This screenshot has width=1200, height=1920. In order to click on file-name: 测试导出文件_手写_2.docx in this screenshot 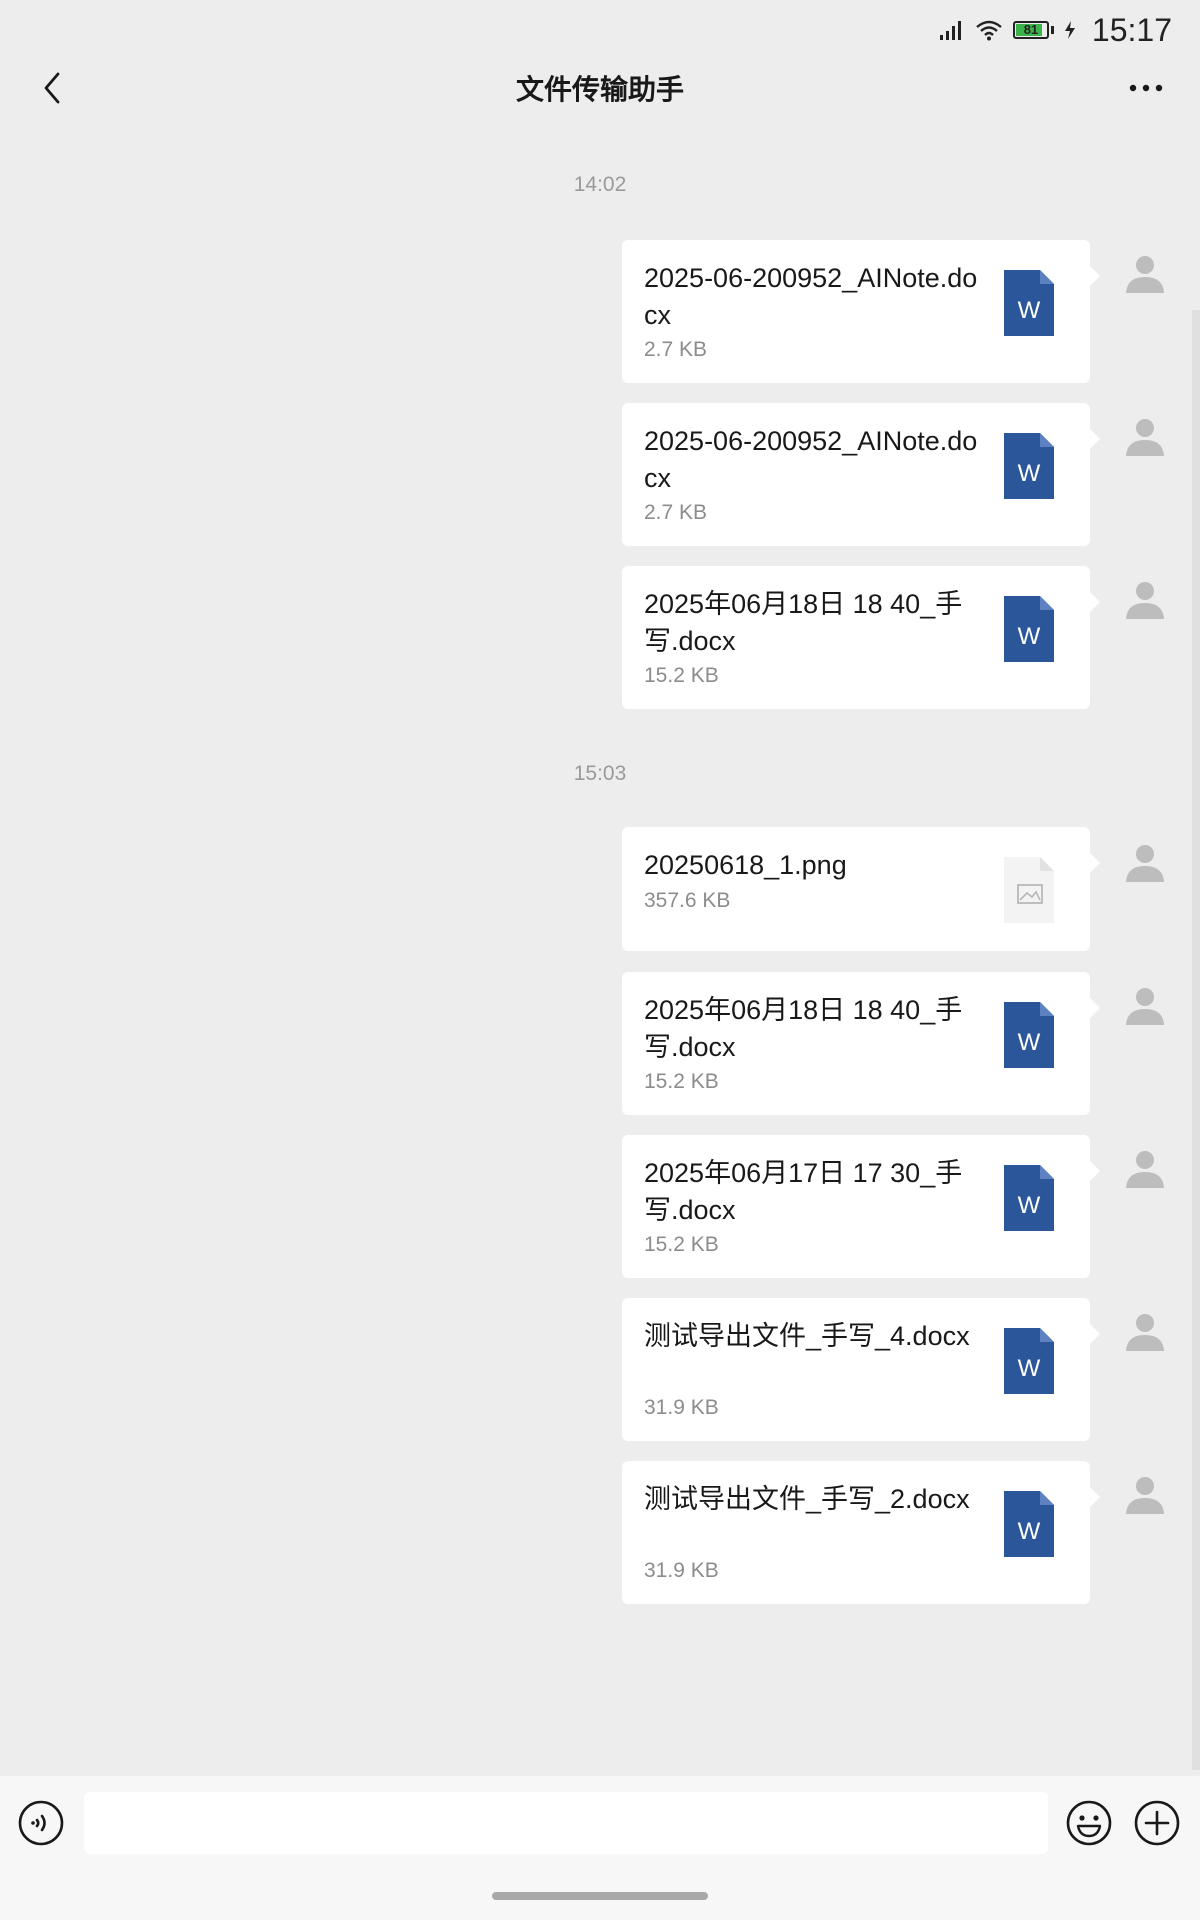, I will do `click(807, 1499)`.